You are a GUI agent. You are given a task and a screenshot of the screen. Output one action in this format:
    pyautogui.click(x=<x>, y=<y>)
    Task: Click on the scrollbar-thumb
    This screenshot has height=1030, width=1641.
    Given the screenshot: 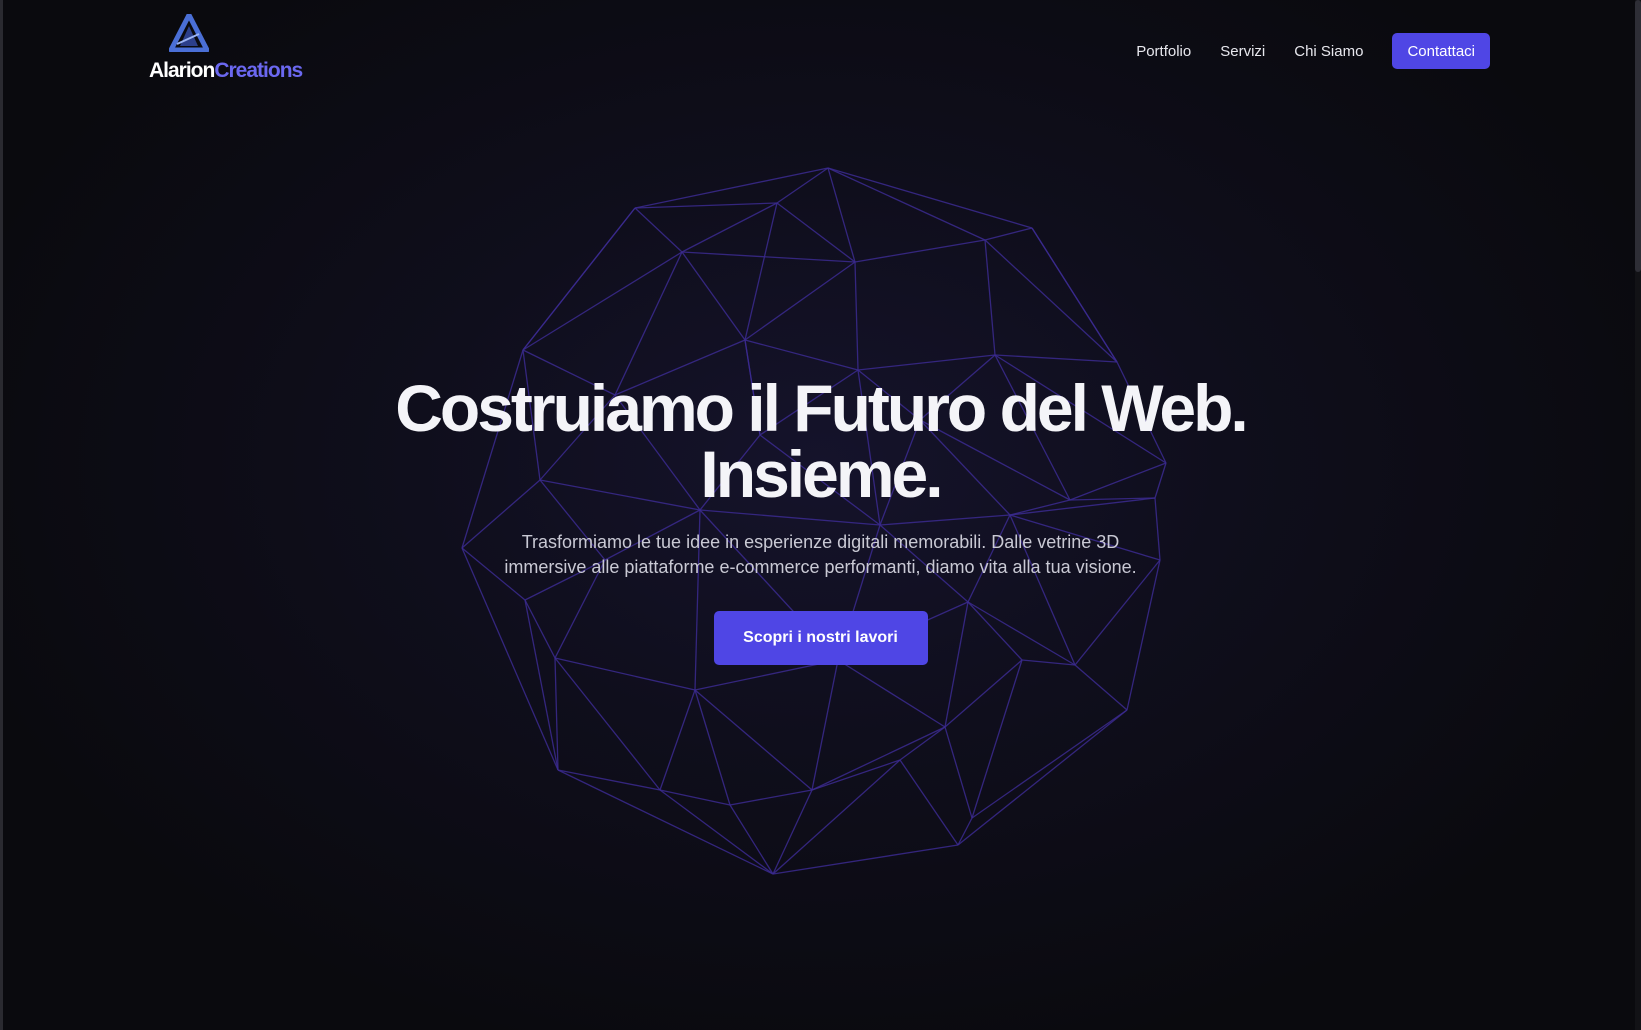 What is the action you would take?
    pyautogui.click(x=1638, y=136)
    